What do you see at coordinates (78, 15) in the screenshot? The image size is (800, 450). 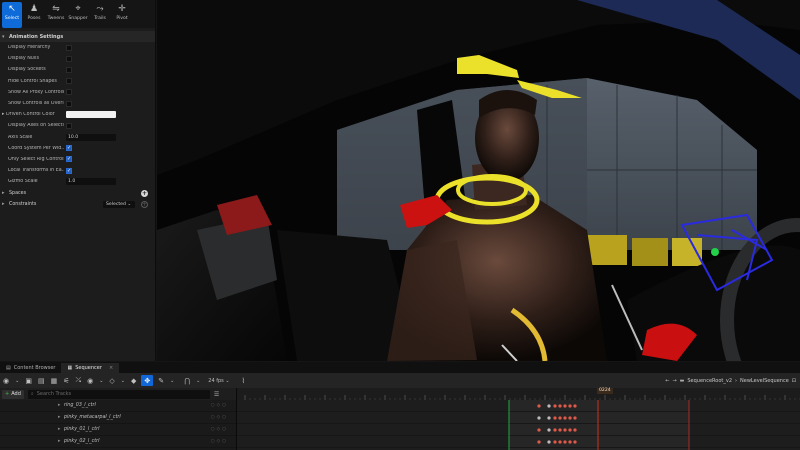 I see `mode-snapper: ⌖ Snapper` at bounding box center [78, 15].